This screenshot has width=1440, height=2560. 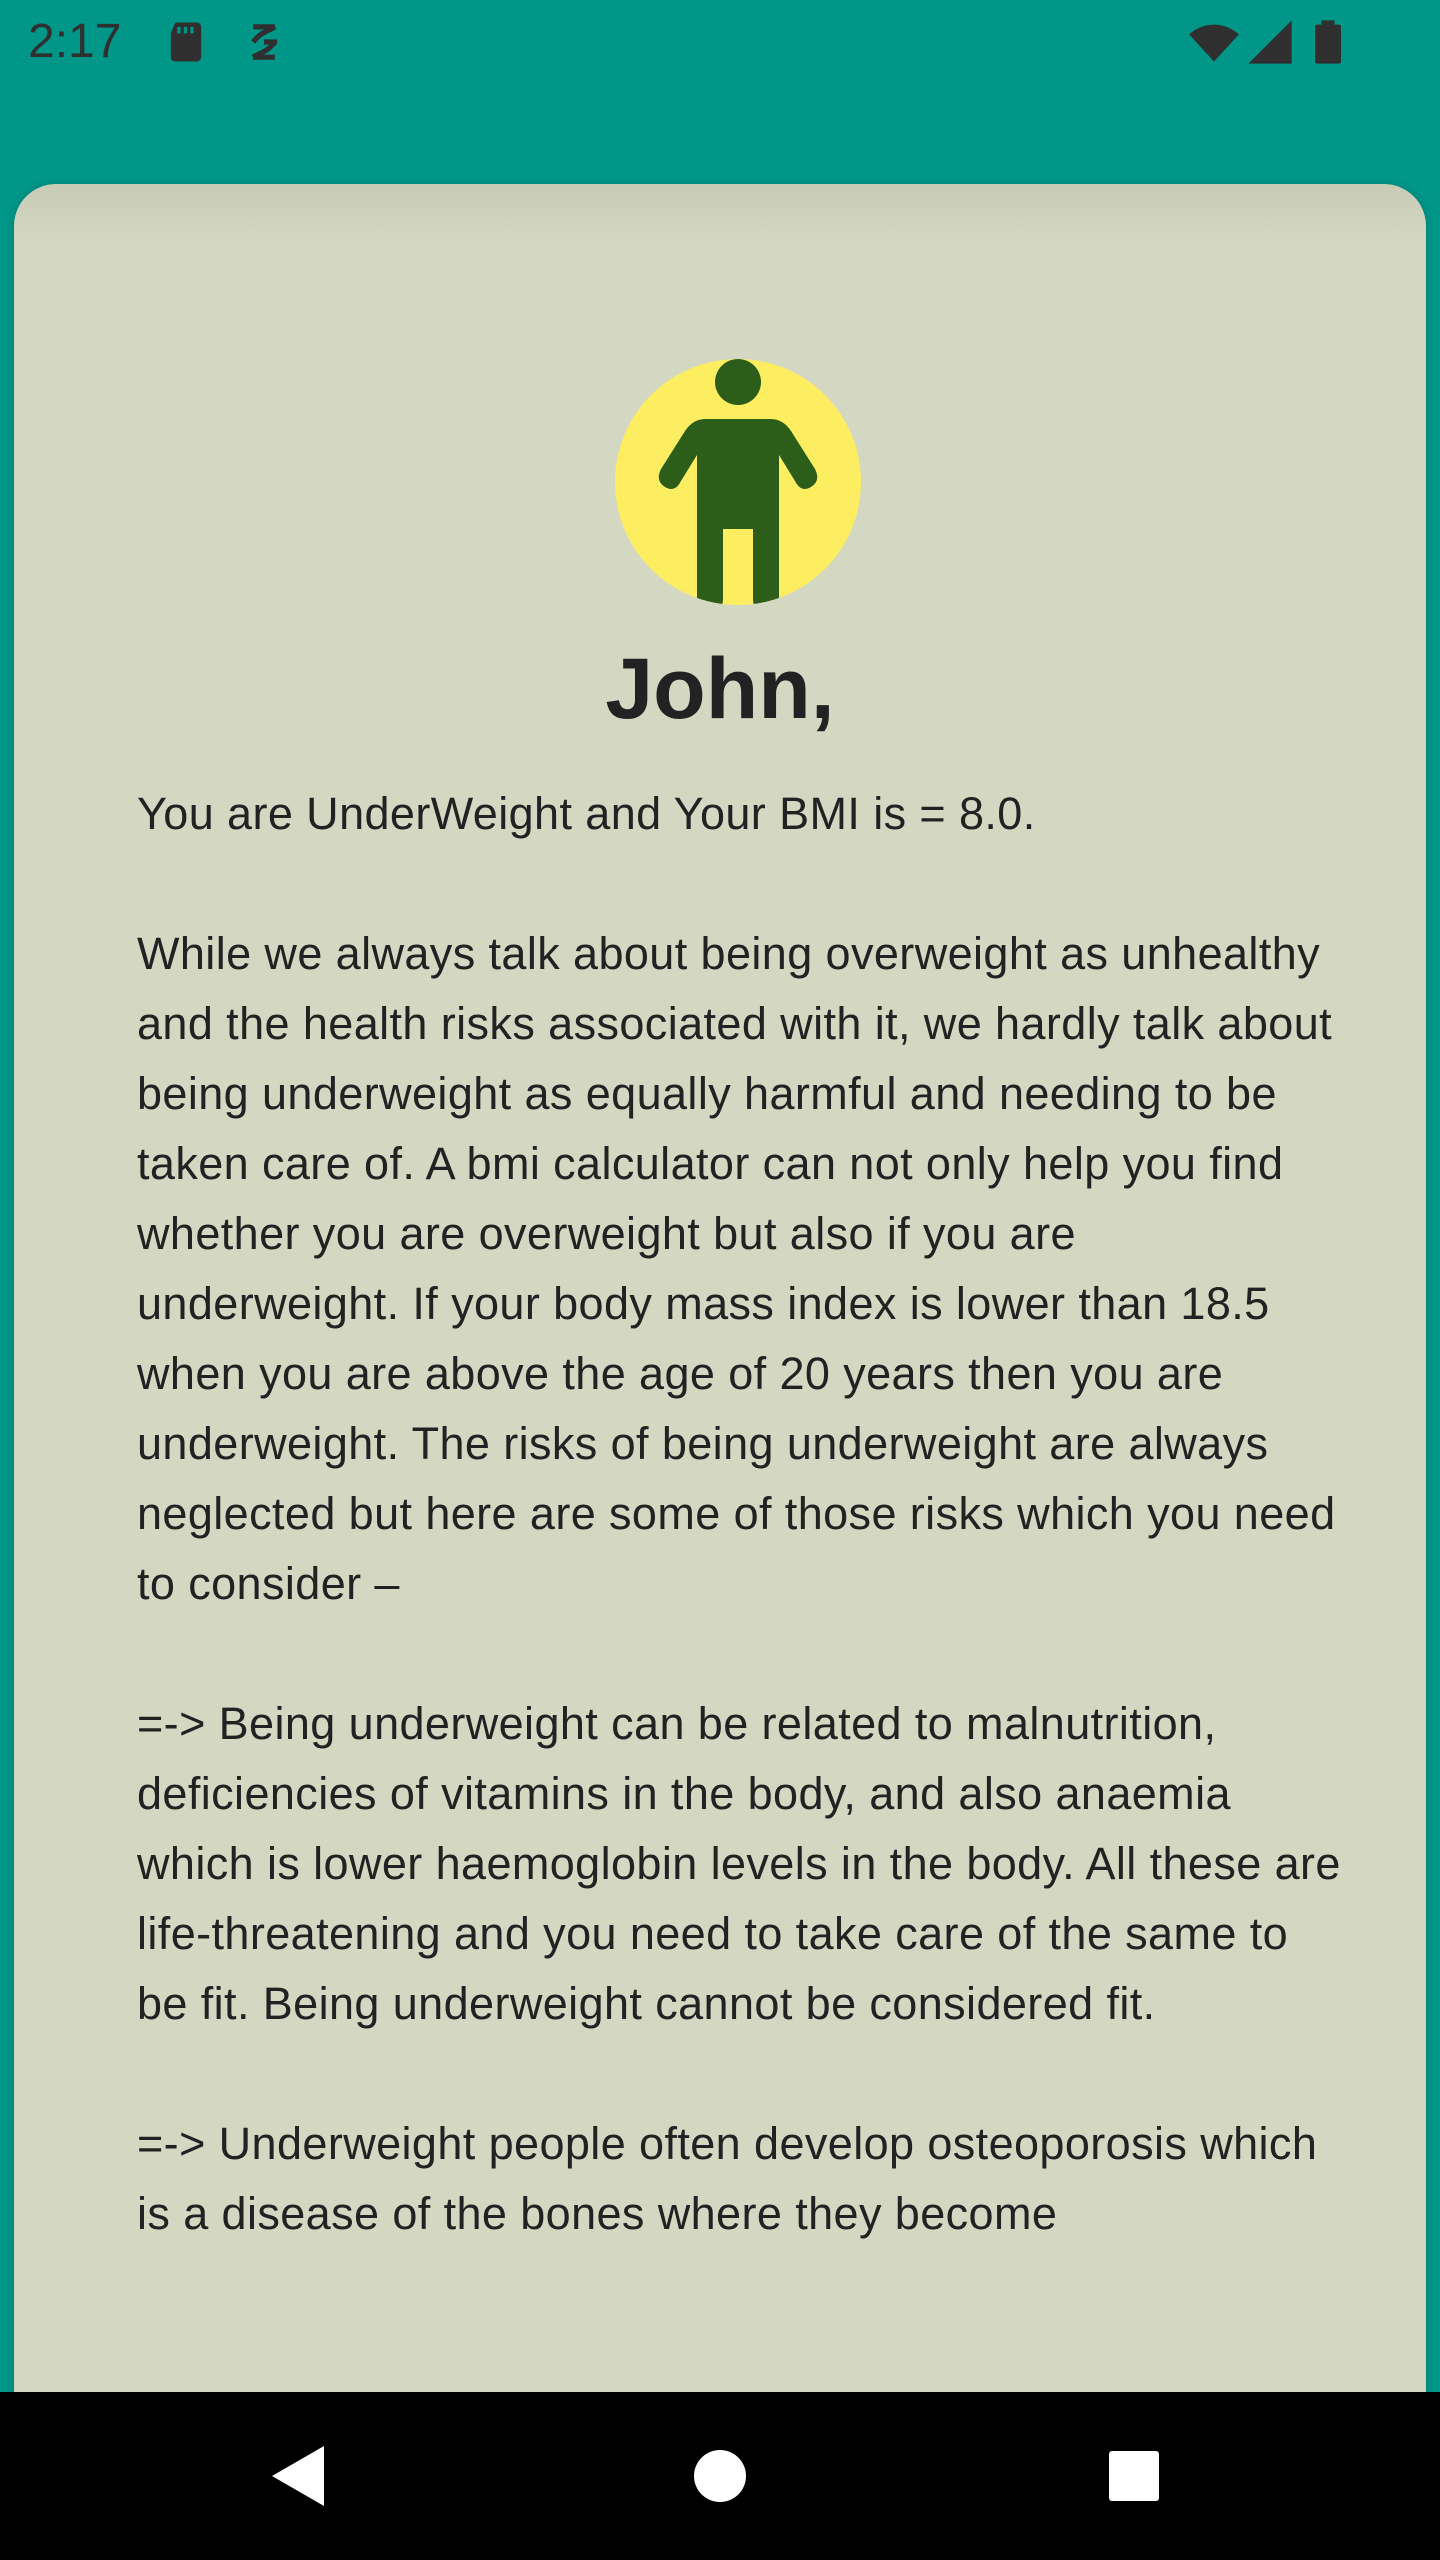 I want to click on person-icon, so click(x=738, y=482).